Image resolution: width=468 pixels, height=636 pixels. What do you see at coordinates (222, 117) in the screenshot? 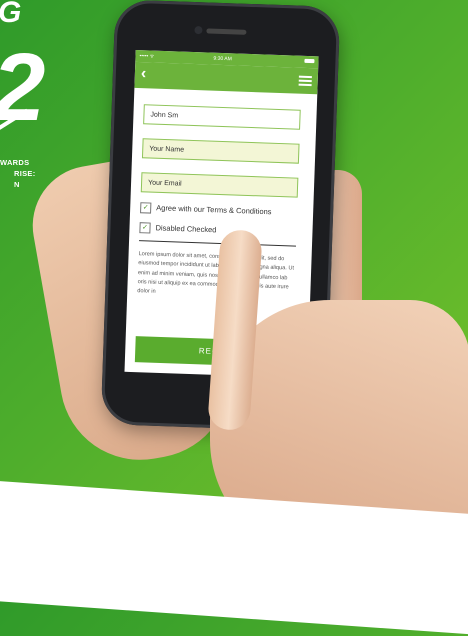
I see `name-input-filled: John Sm` at bounding box center [222, 117].